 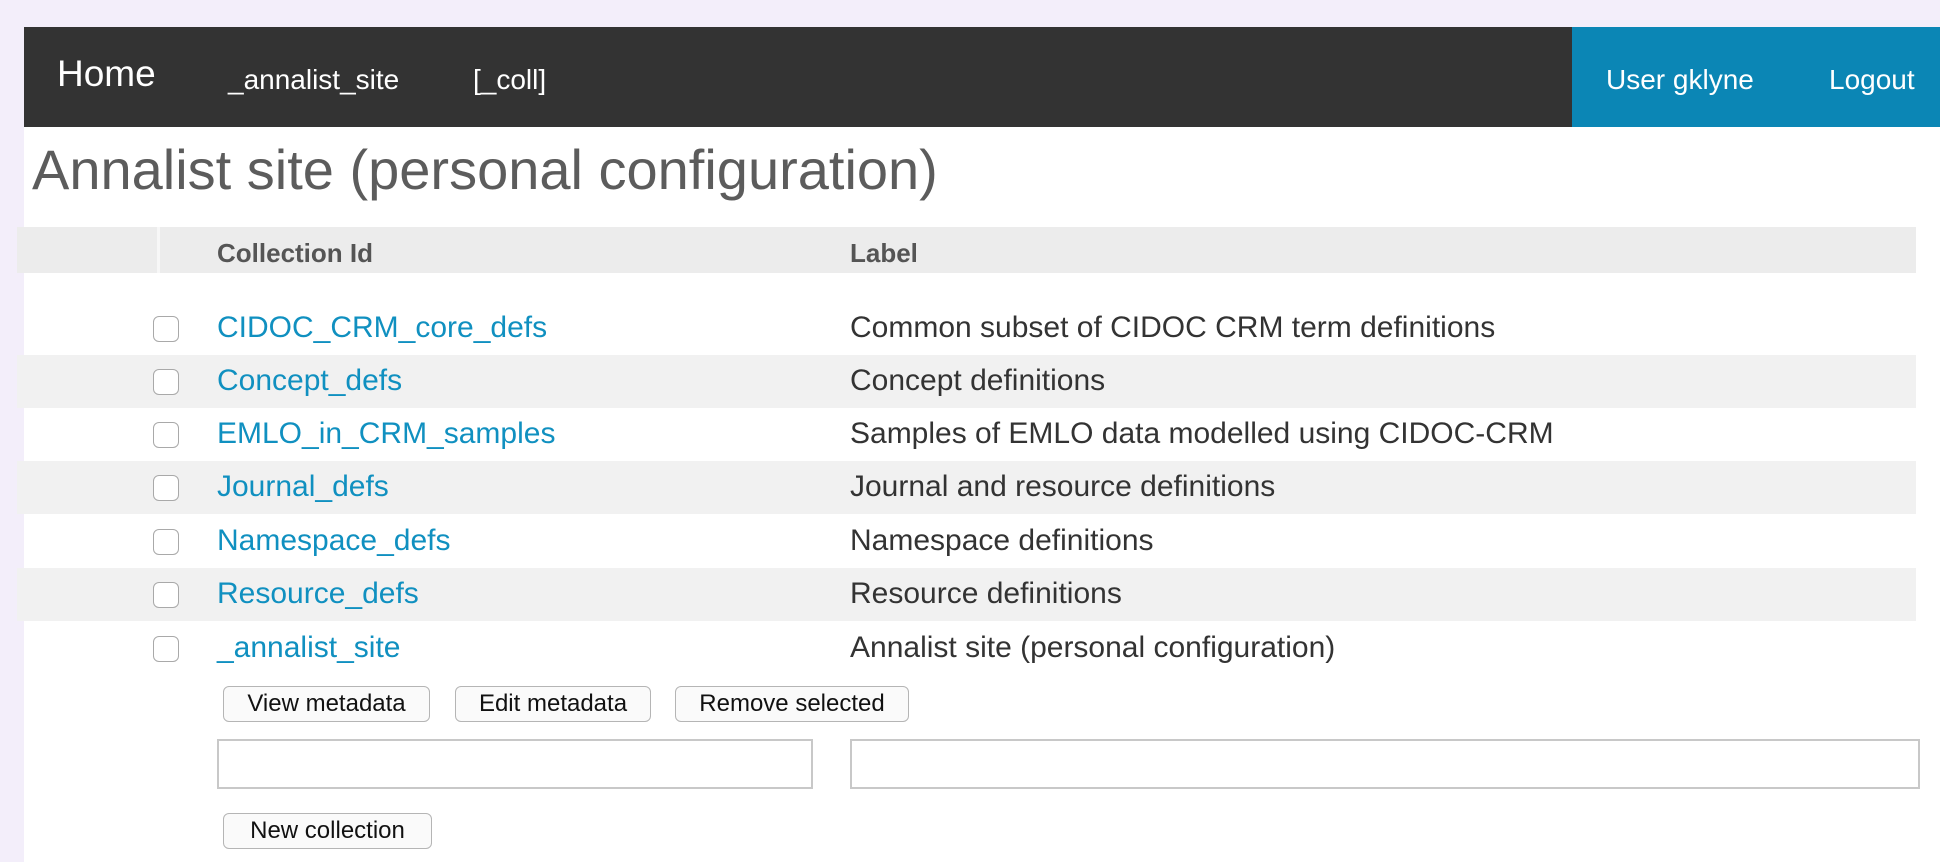 What do you see at coordinates (318, 594) in the screenshot?
I see `collection-id-link: Resource_defs` at bounding box center [318, 594].